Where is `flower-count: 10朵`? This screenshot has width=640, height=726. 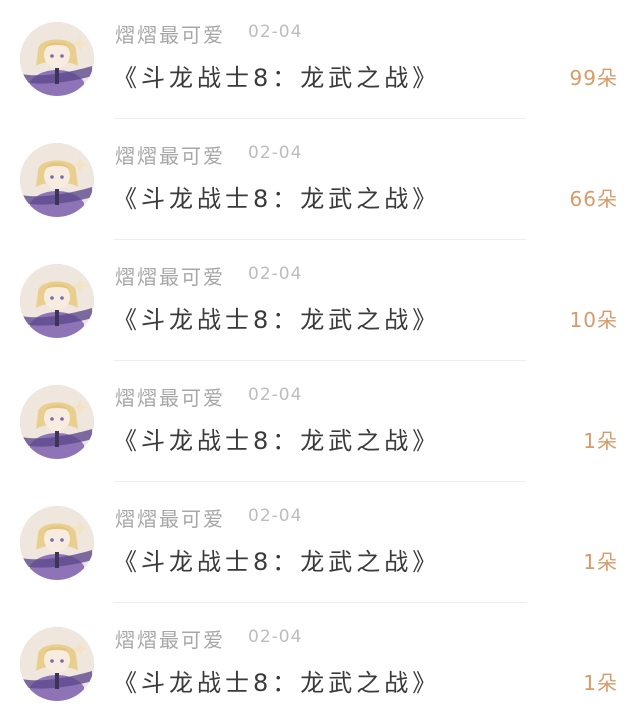
flower-count: 10朵 is located at coordinates (593, 320).